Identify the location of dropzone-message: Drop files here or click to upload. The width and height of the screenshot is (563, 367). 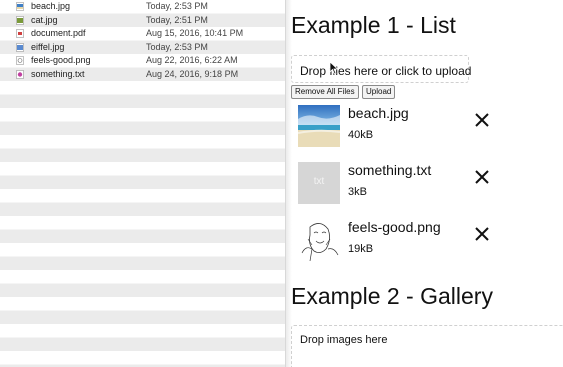
(386, 71).